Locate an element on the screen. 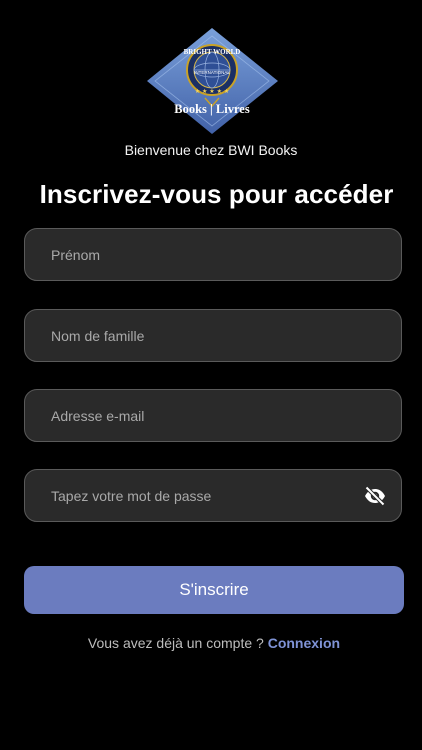  first-name-input is located at coordinates (201, 254).